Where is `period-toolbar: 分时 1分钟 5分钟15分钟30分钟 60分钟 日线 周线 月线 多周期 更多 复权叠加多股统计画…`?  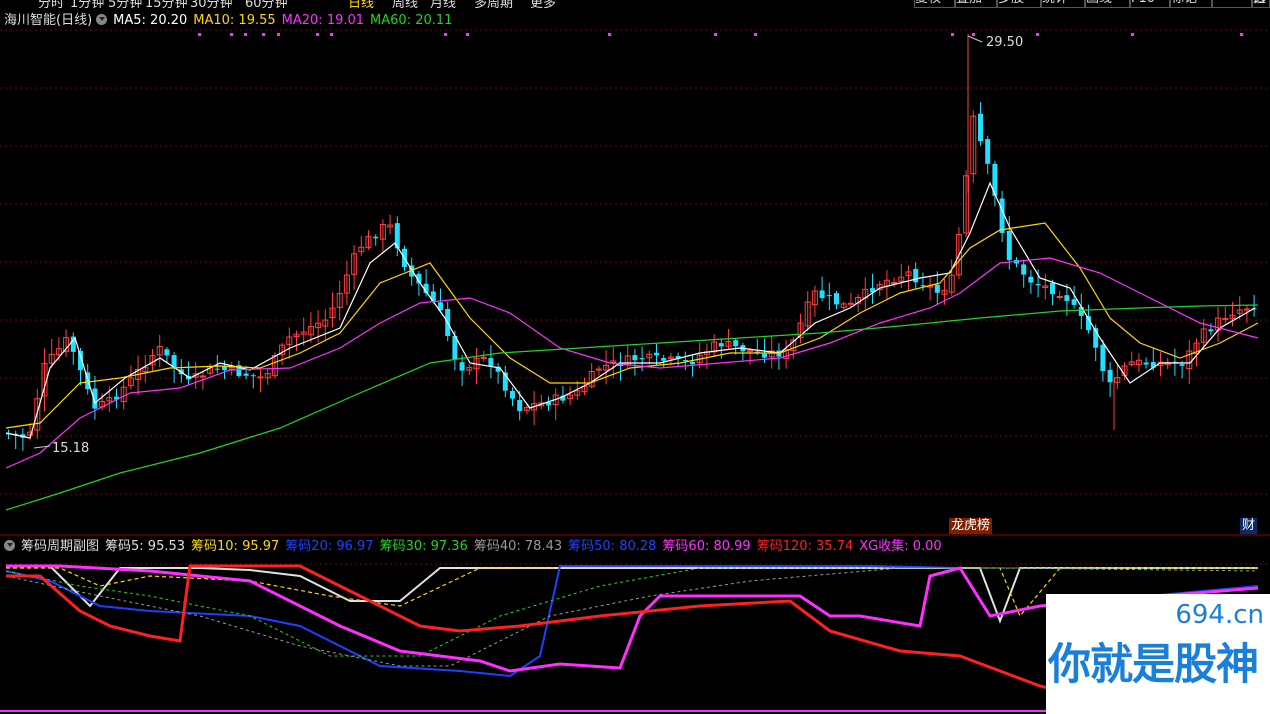
period-toolbar: 分时 1分钟 5分钟15分钟30分钟 60分钟 日线 周线 月线 多周期 更多 复权叠加多股统计画… is located at coordinates (635, 4).